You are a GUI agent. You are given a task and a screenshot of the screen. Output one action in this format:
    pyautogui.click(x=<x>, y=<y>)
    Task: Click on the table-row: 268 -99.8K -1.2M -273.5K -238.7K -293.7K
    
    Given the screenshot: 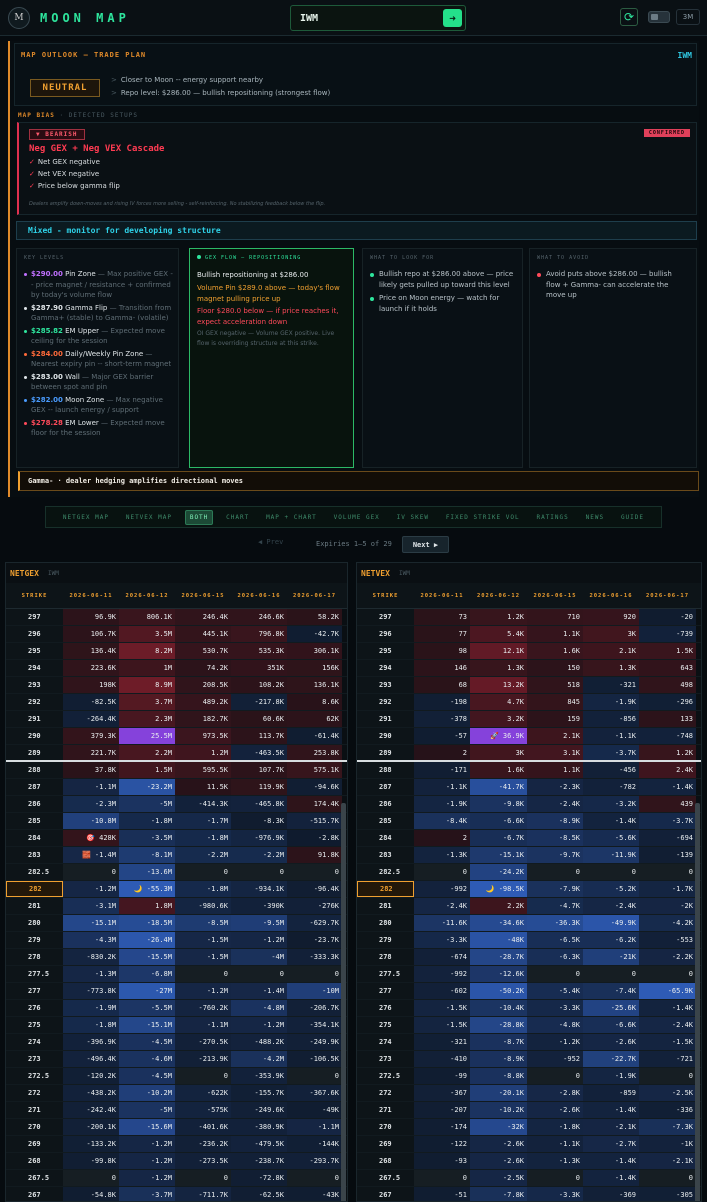 What is the action you would take?
    pyautogui.click(x=176, y=1161)
    